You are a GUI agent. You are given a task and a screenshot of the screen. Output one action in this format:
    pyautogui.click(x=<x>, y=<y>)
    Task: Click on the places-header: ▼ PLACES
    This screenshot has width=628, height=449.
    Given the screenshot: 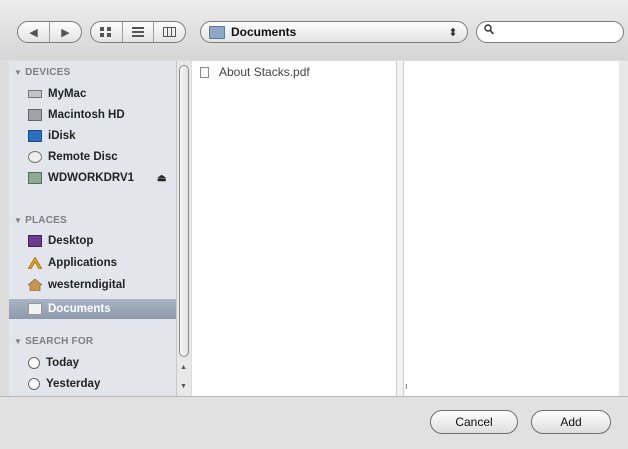 What is the action you would take?
    pyautogui.click(x=40, y=220)
    